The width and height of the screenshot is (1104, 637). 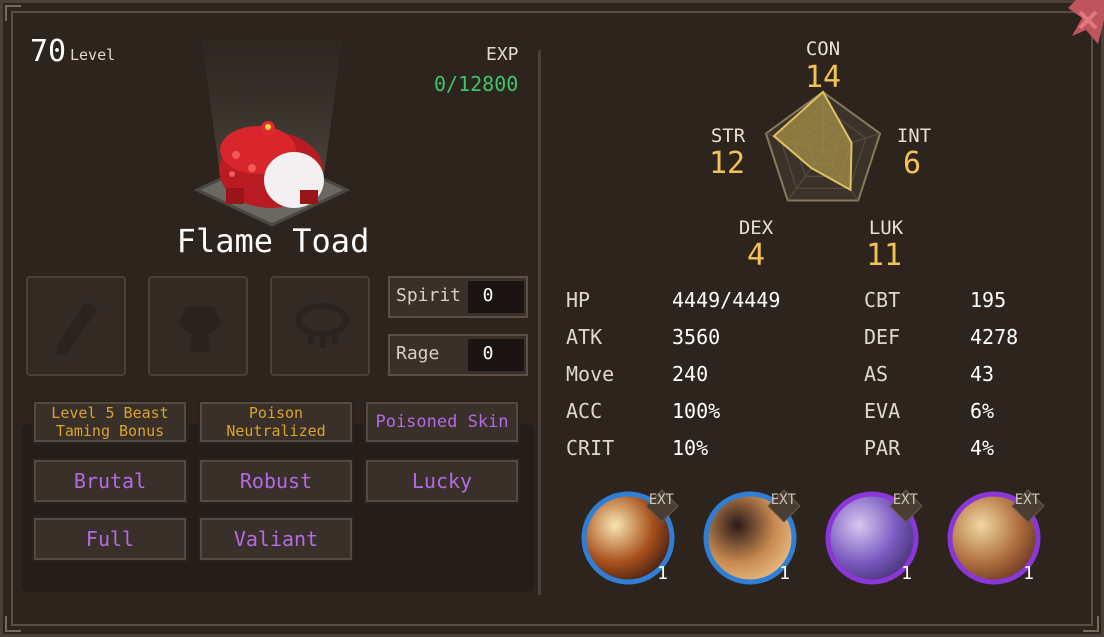 What do you see at coordinates (496, 355) in the screenshot?
I see `rage-value-box: 0` at bounding box center [496, 355].